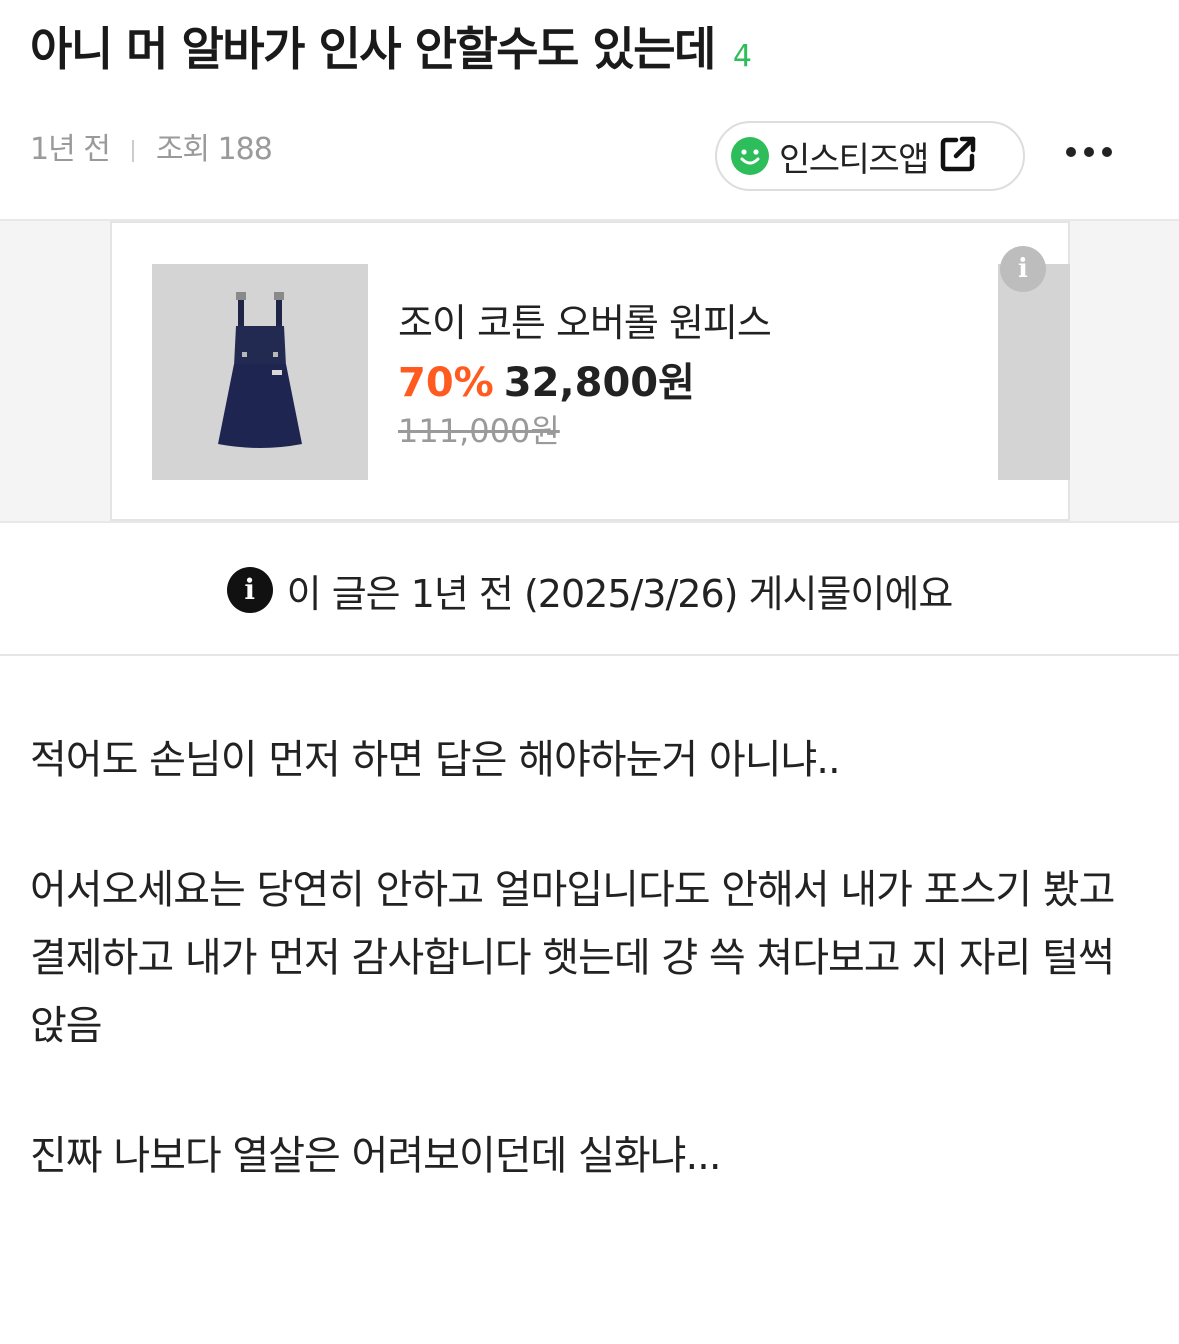 This screenshot has width=1179, height=1344. Describe the element at coordinates (620, 593) in the screenshot. I see `notice-text: 이 글은 1년 전 (2025/3/26) 게시물이에요` at that location.